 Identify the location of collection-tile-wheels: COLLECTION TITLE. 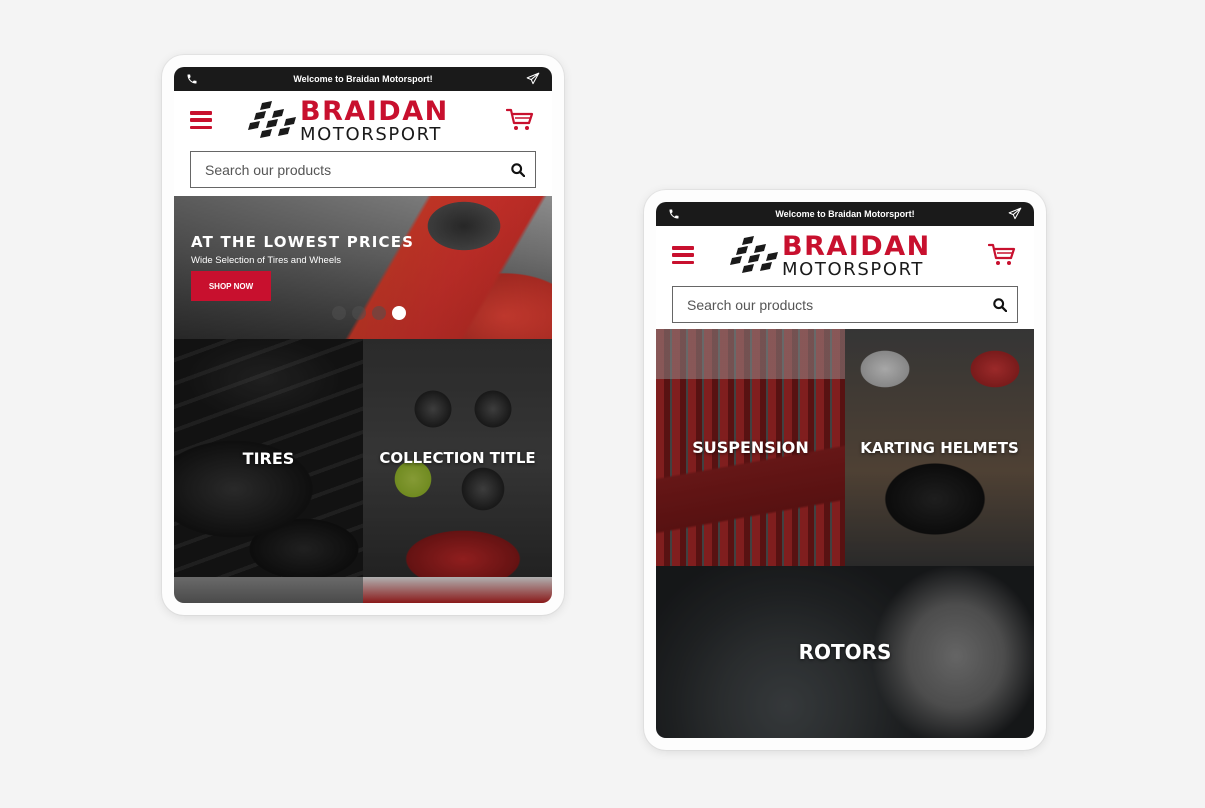
(457, 458).